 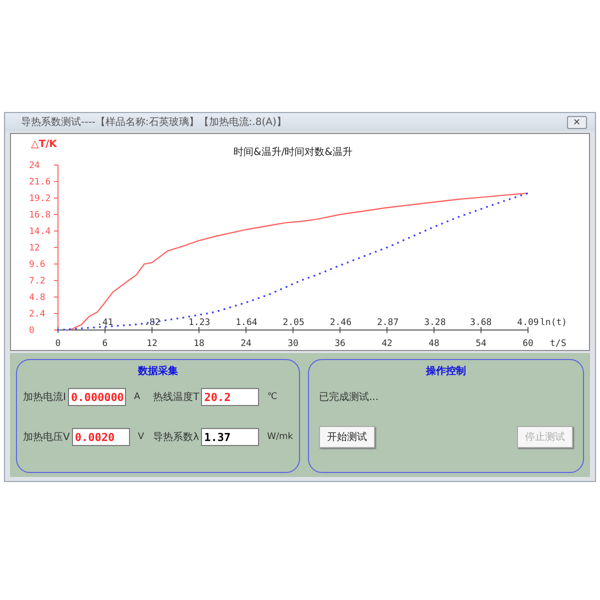 I want to click on y-tick-label: 7.2, so click(x=37, y=281).